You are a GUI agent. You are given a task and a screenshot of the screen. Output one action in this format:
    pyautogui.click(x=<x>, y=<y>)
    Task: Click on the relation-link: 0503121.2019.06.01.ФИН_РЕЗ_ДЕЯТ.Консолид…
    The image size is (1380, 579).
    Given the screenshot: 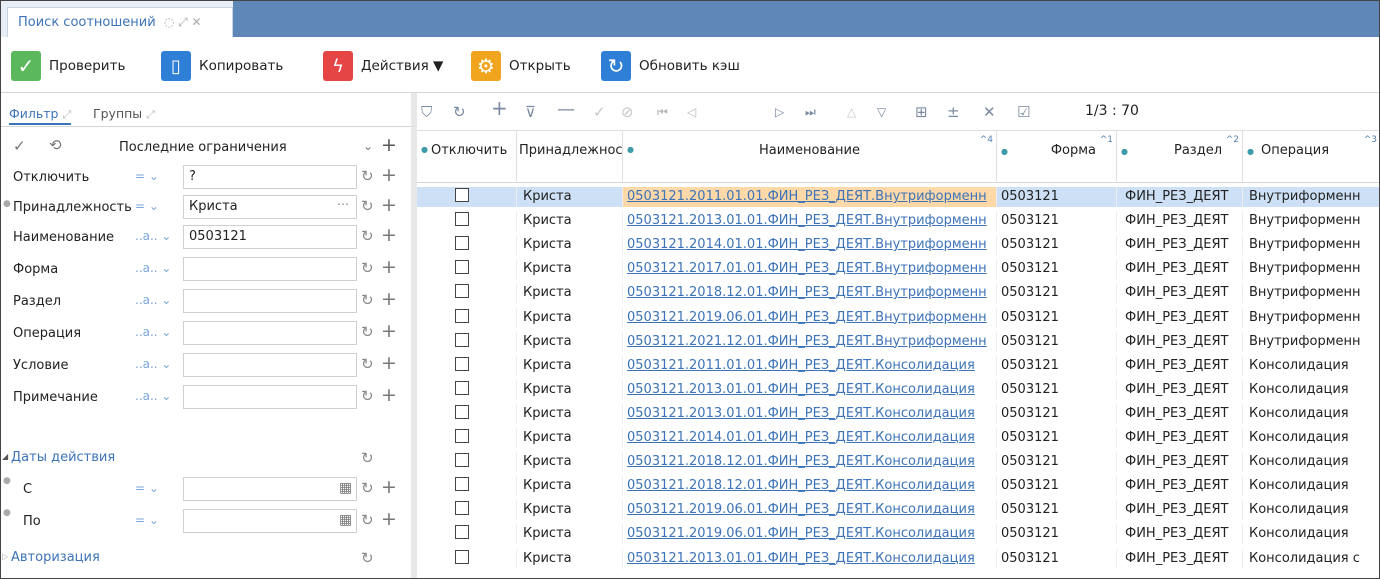 What is the action you would take?
    pyautogui.click(x=801, y=509)
    